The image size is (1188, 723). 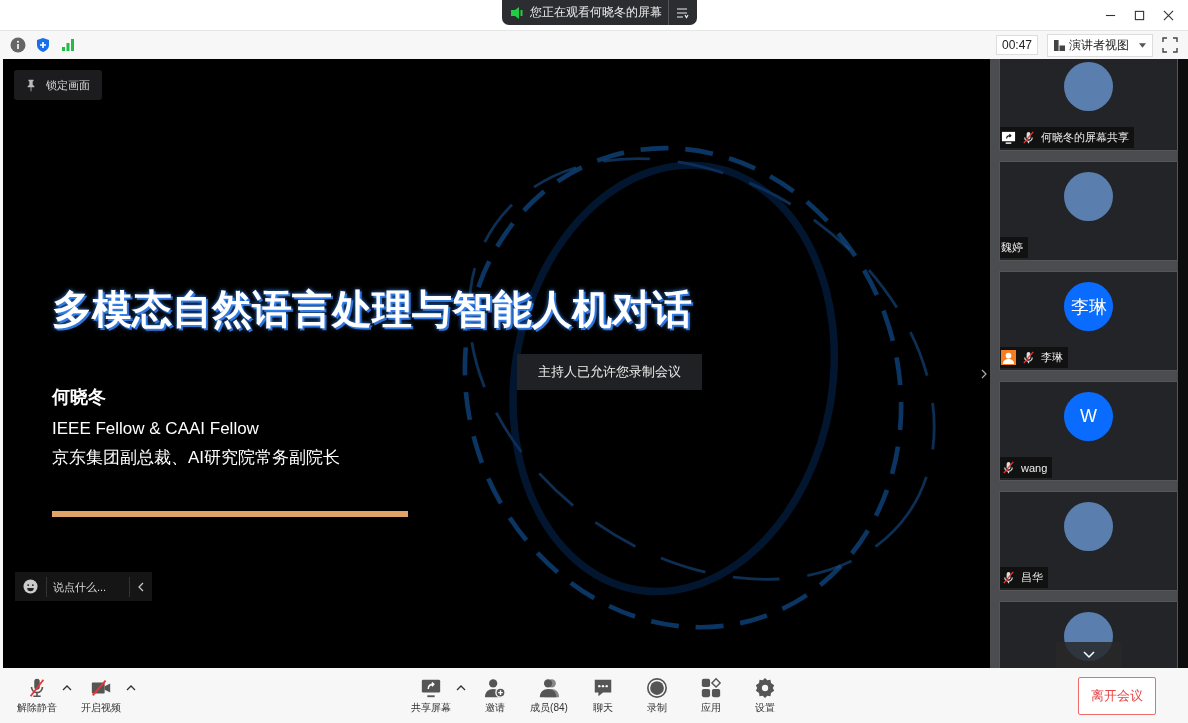 What do you see at coordinates (682, 12) in the screenshot?
I see `list-icon` at bounding box center [682, 12].